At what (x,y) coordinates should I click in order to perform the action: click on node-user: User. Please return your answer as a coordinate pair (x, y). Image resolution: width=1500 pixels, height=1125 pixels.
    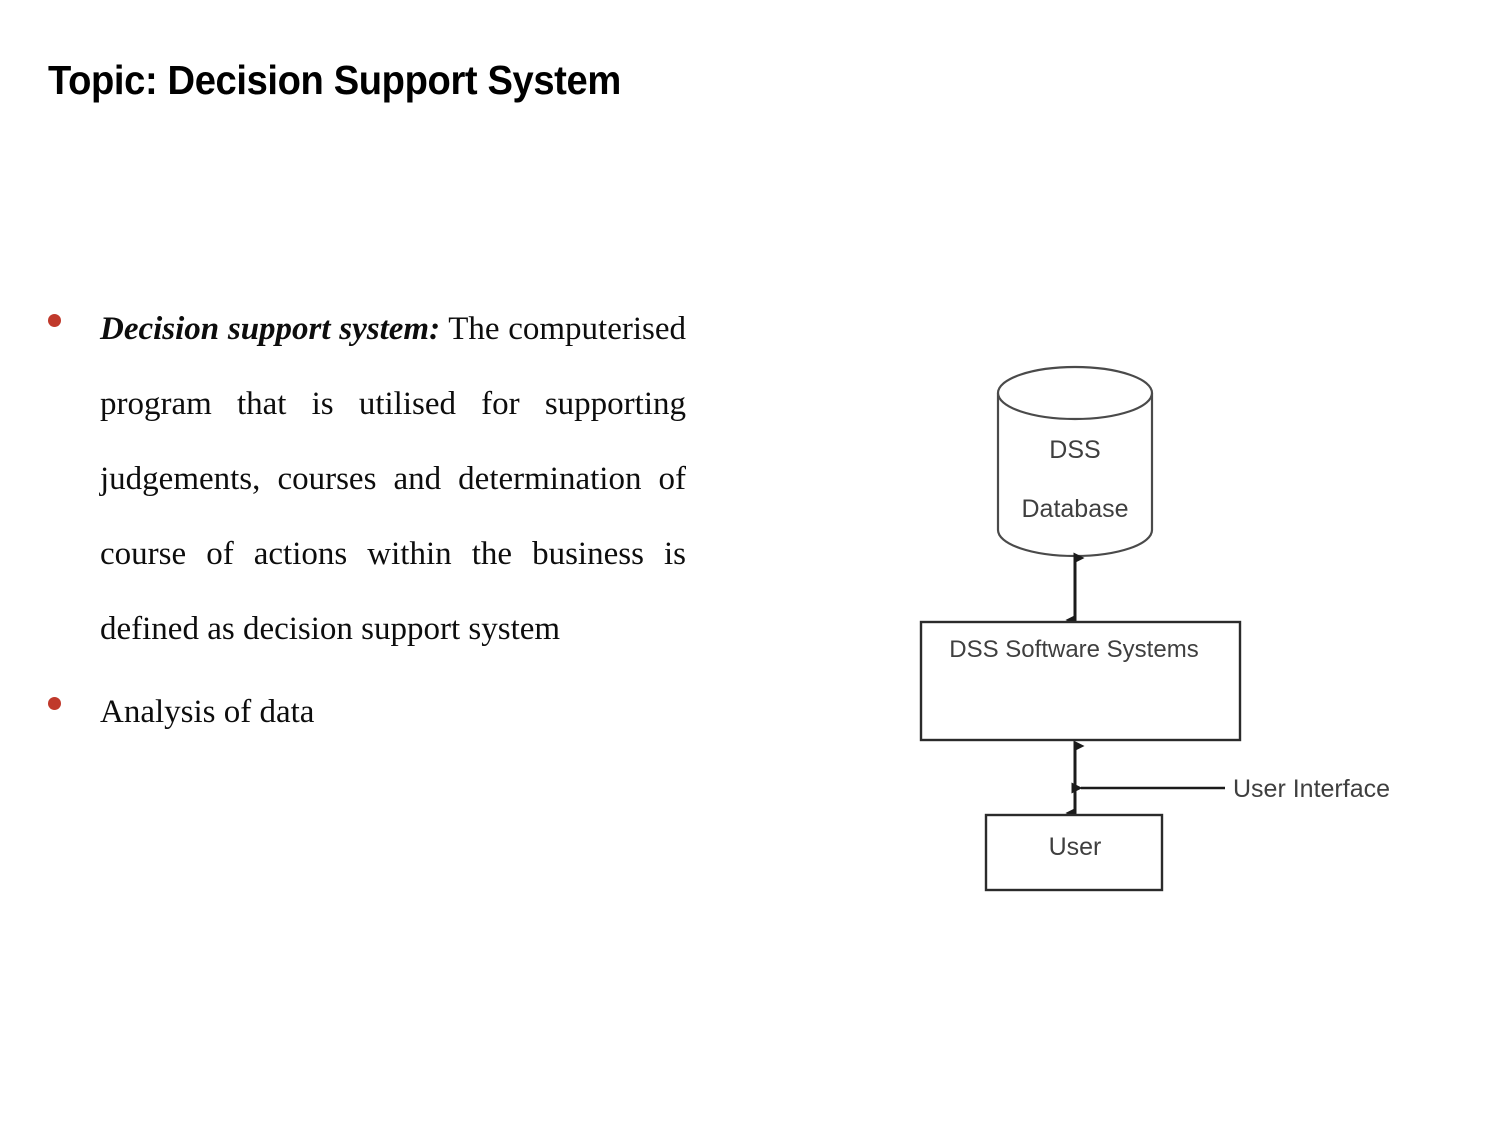
    Looking at the image, I should click on (1074, 852).